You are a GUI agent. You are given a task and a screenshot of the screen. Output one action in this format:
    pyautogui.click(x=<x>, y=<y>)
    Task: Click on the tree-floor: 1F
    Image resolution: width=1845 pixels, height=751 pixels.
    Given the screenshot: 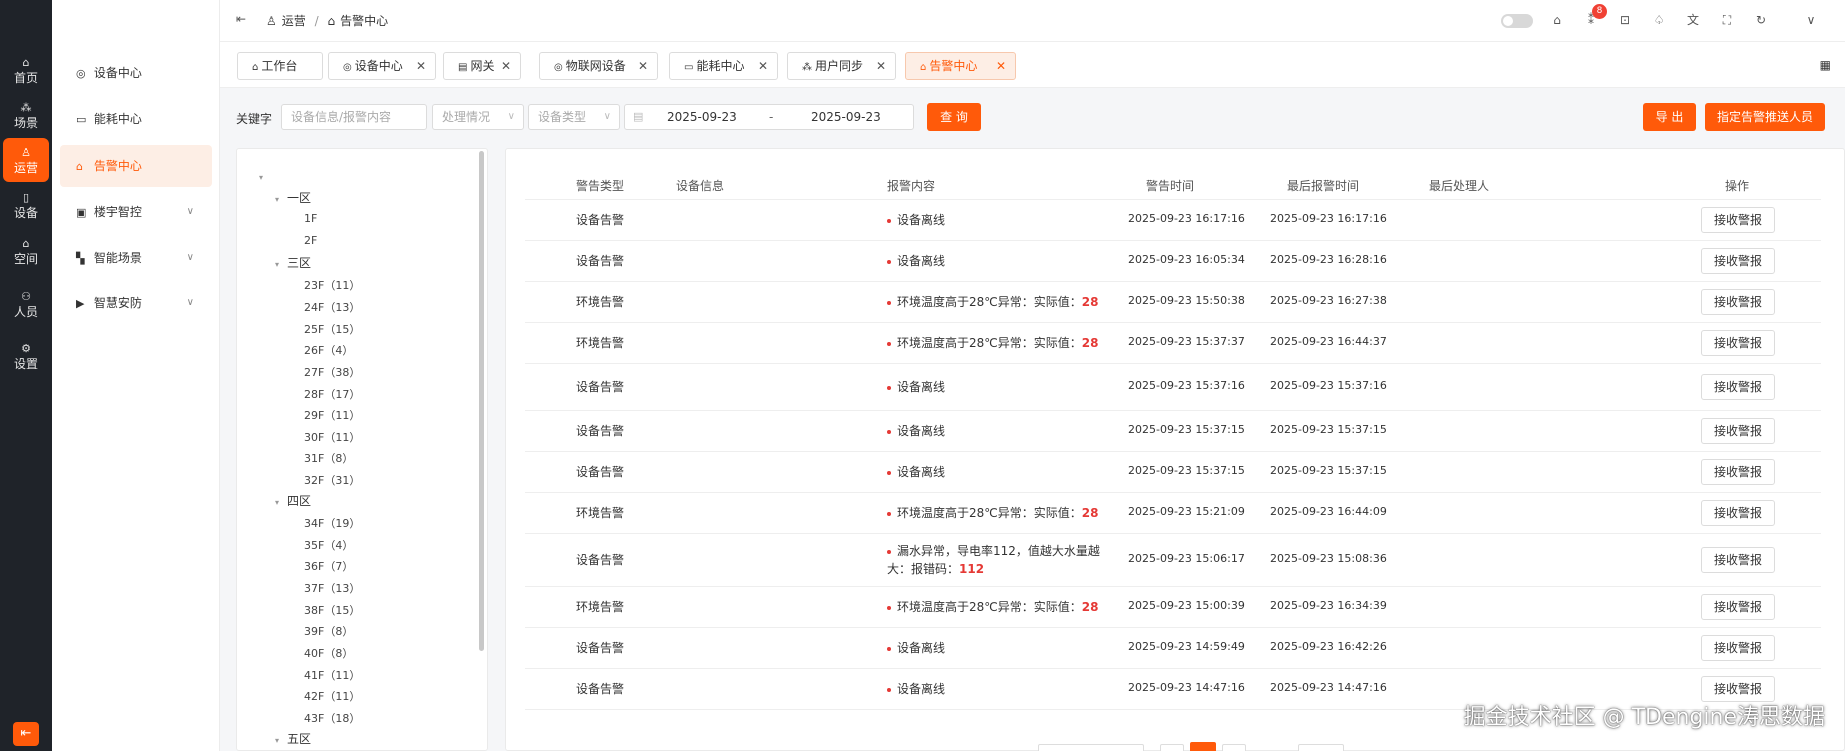 What is the action you would take?
    pyautogui.click(x=310, y=218)
    